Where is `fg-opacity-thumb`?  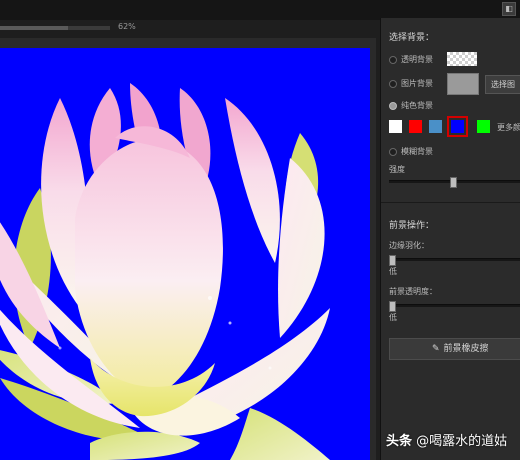 fg-opacity-thumb is located at coordinates (392, 306).